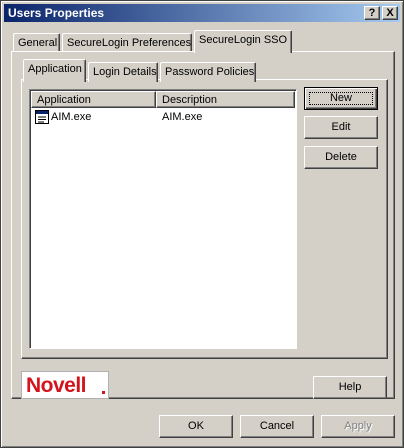 This screenshot has width=404, height=448. I want to click on cancel-button: Cancel, so click(277, 426).